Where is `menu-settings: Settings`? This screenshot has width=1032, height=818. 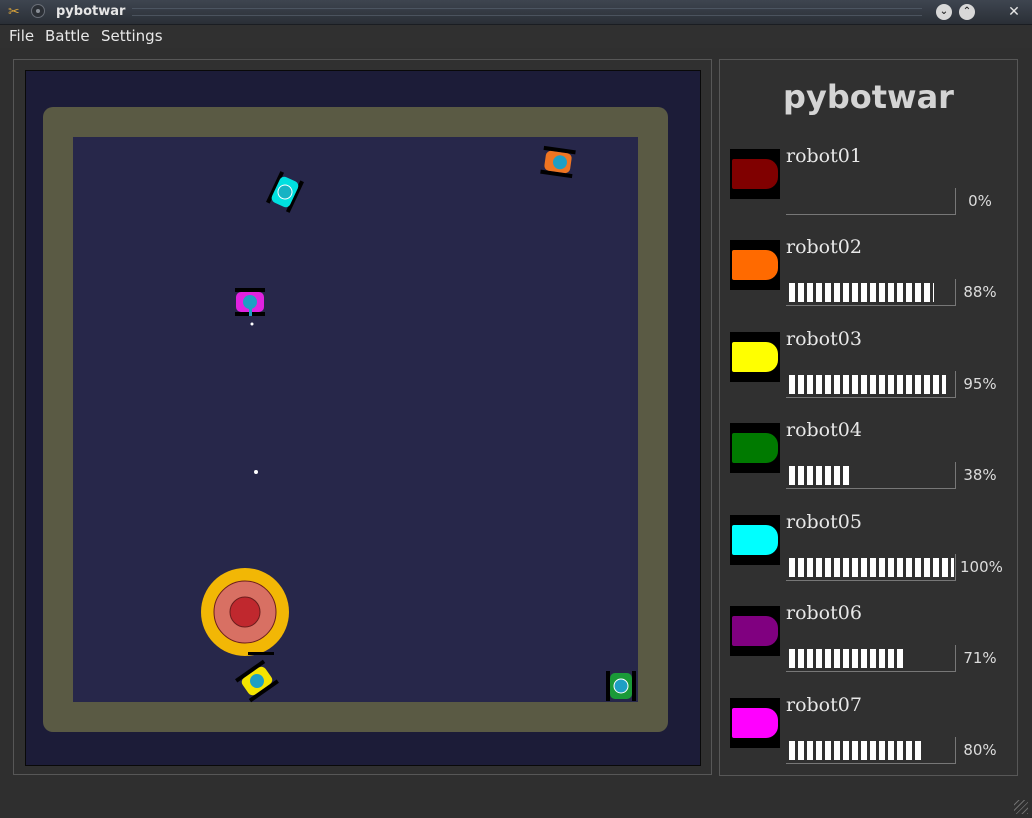
menu-settings: Settings is located at coordinates (132, 36).